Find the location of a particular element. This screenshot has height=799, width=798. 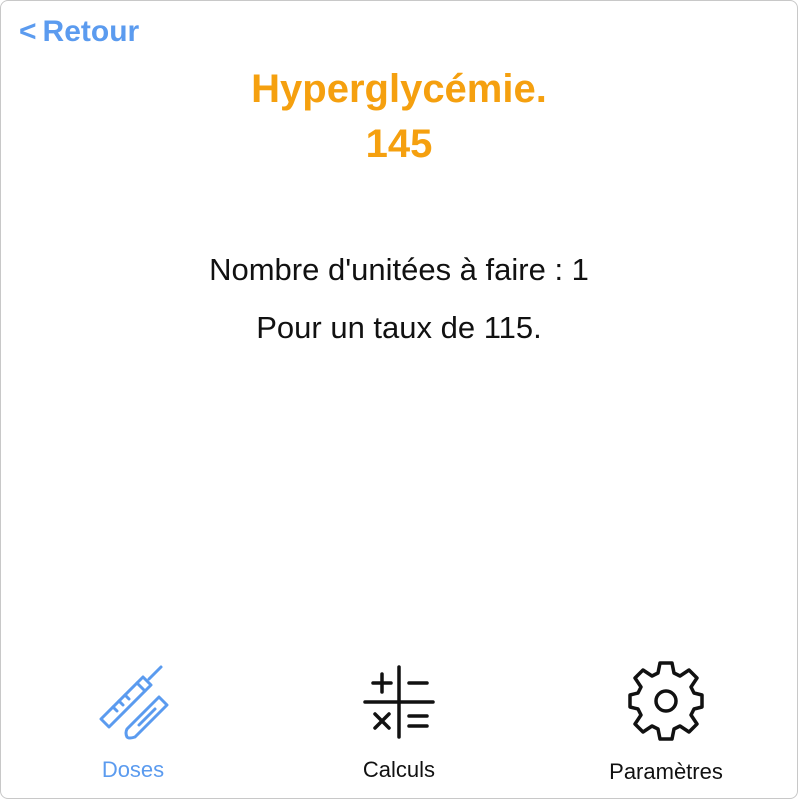

back-button: < Retour is located at coordinates (79, 32).